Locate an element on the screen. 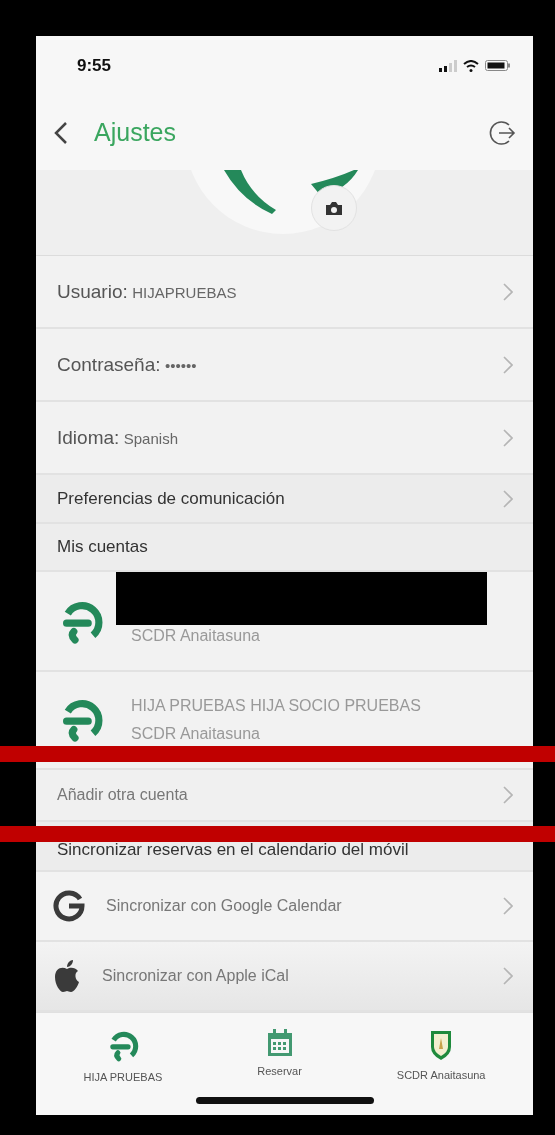  battery-icon is located at coordinates (498, 65).